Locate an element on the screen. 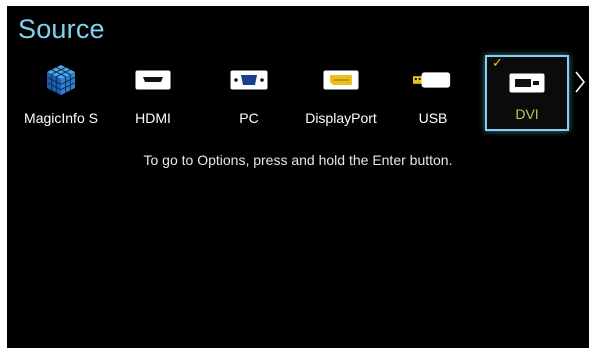 The image size is (596, 355). pc-vga-port-icon is located at coordinates (249, 80).